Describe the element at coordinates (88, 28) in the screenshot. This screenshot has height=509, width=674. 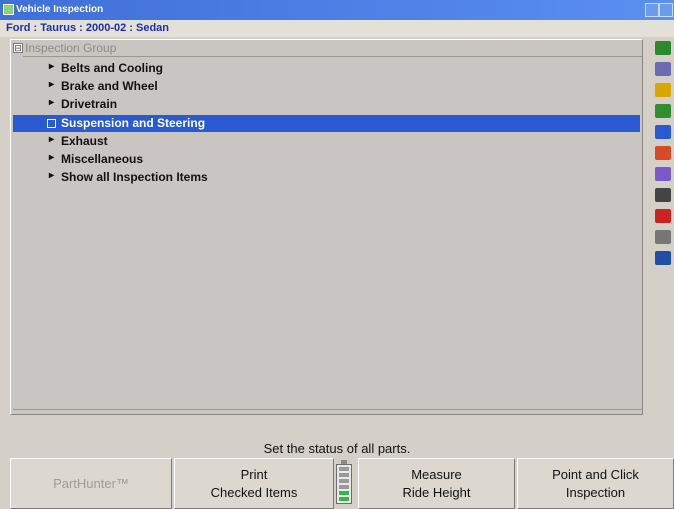
I see `vehicle-label: Ford : Taurus : 2000-02 : Sedan` at that location.